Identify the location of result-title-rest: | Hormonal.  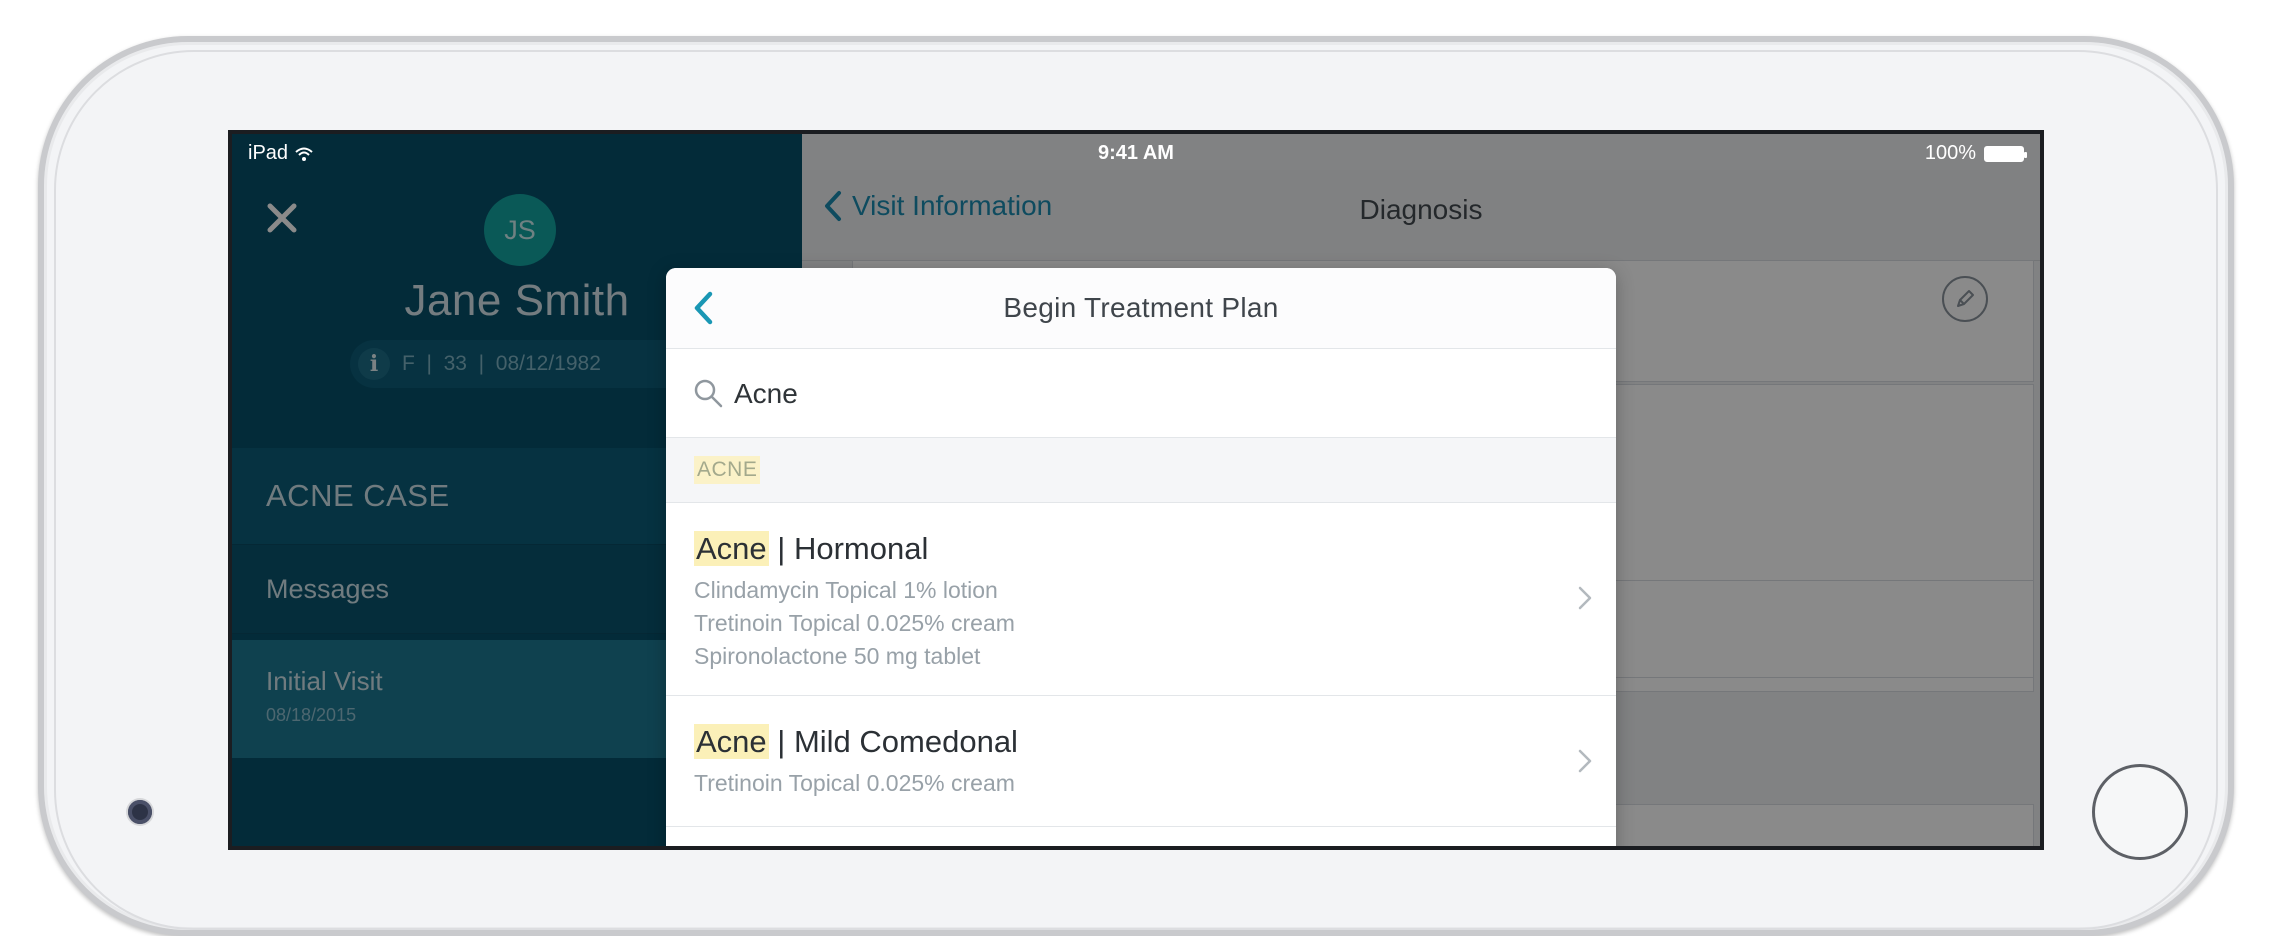
(848, 548).